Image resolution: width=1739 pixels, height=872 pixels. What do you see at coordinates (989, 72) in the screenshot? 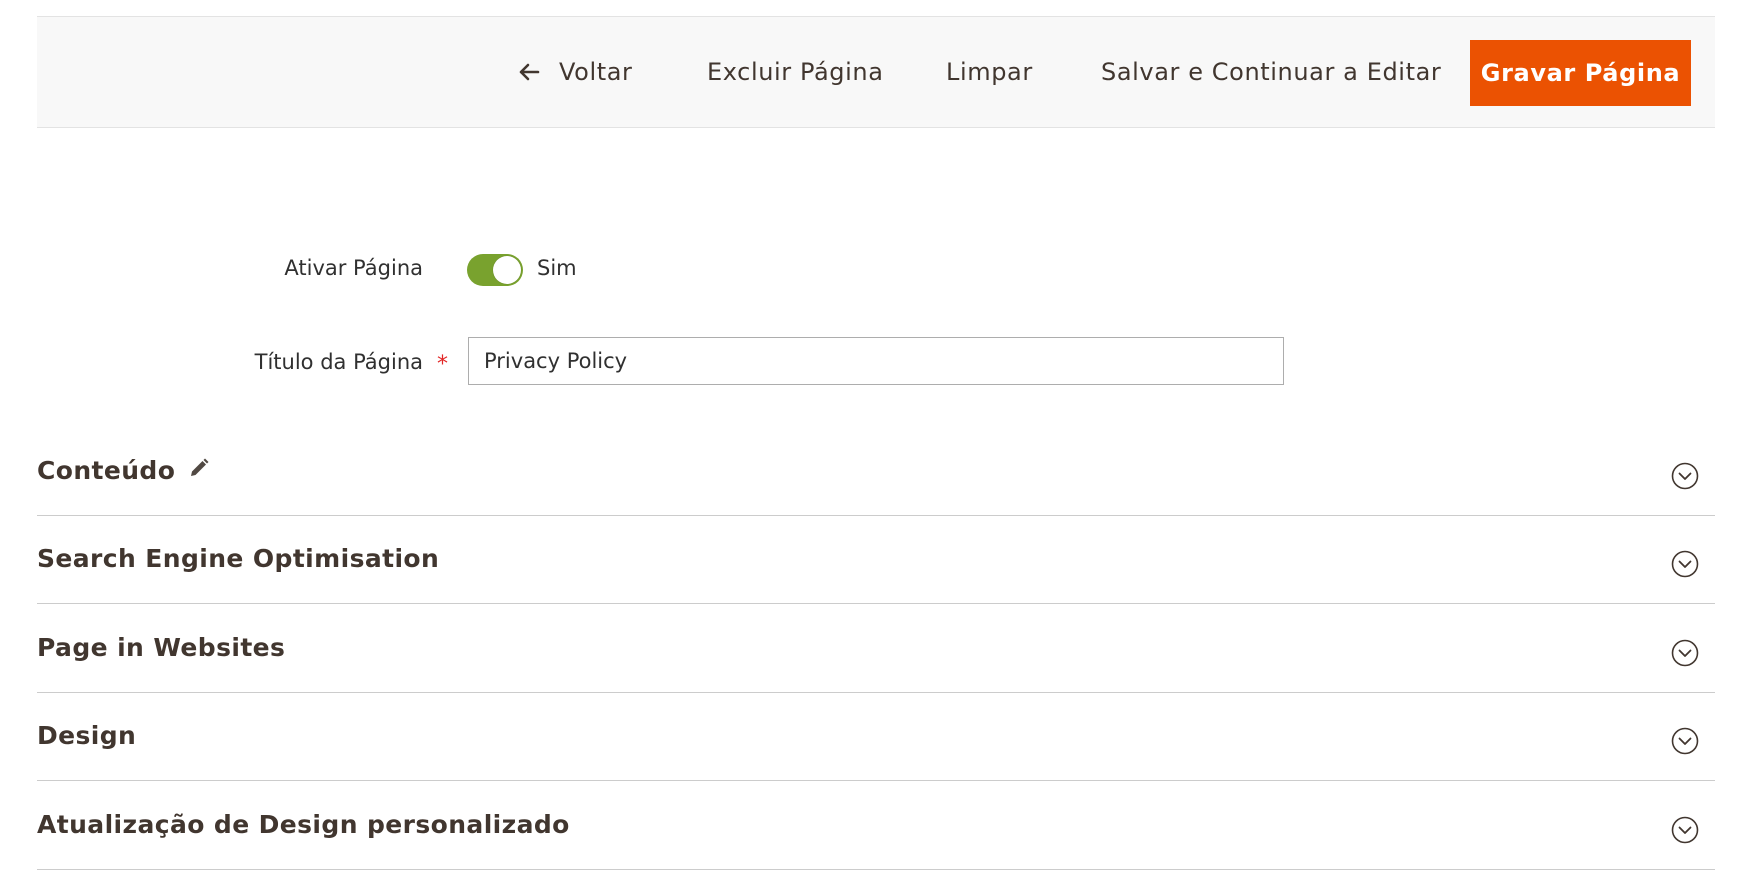
I see `reset-button: Limpar` at bounding box center [989, 72].